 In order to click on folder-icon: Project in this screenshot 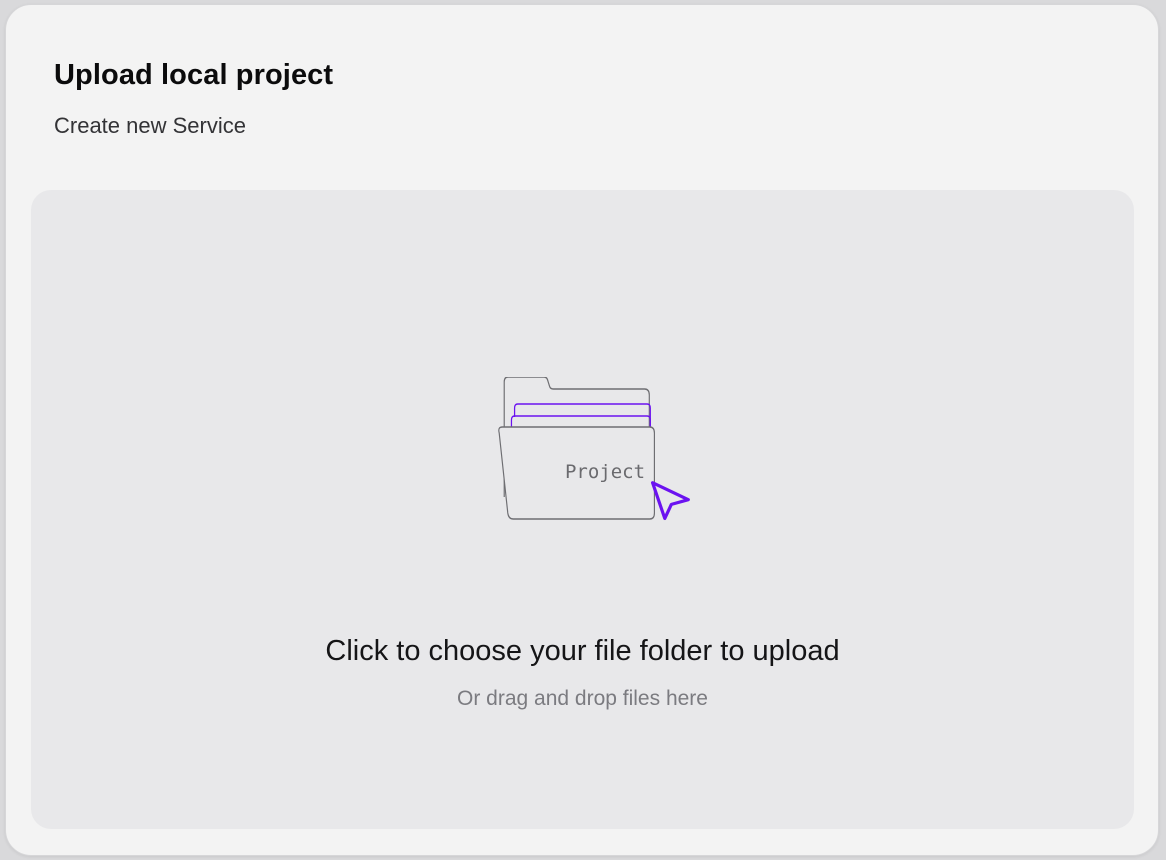, I will do `click(594, 448)`.